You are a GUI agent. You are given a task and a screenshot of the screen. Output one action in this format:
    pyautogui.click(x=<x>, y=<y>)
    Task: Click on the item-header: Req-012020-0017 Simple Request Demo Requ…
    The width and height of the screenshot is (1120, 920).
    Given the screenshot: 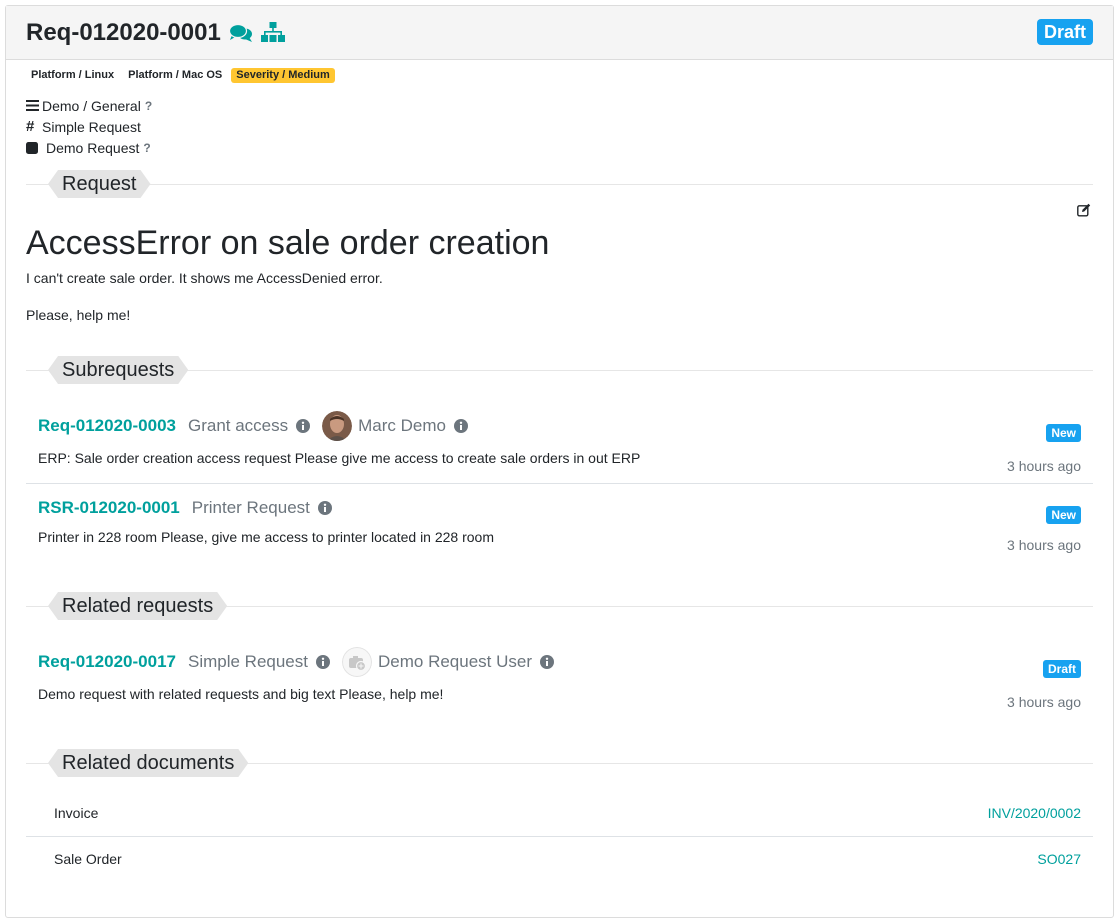 What is the action you would take?
    pyautogui.click(x=302, y=662)
    